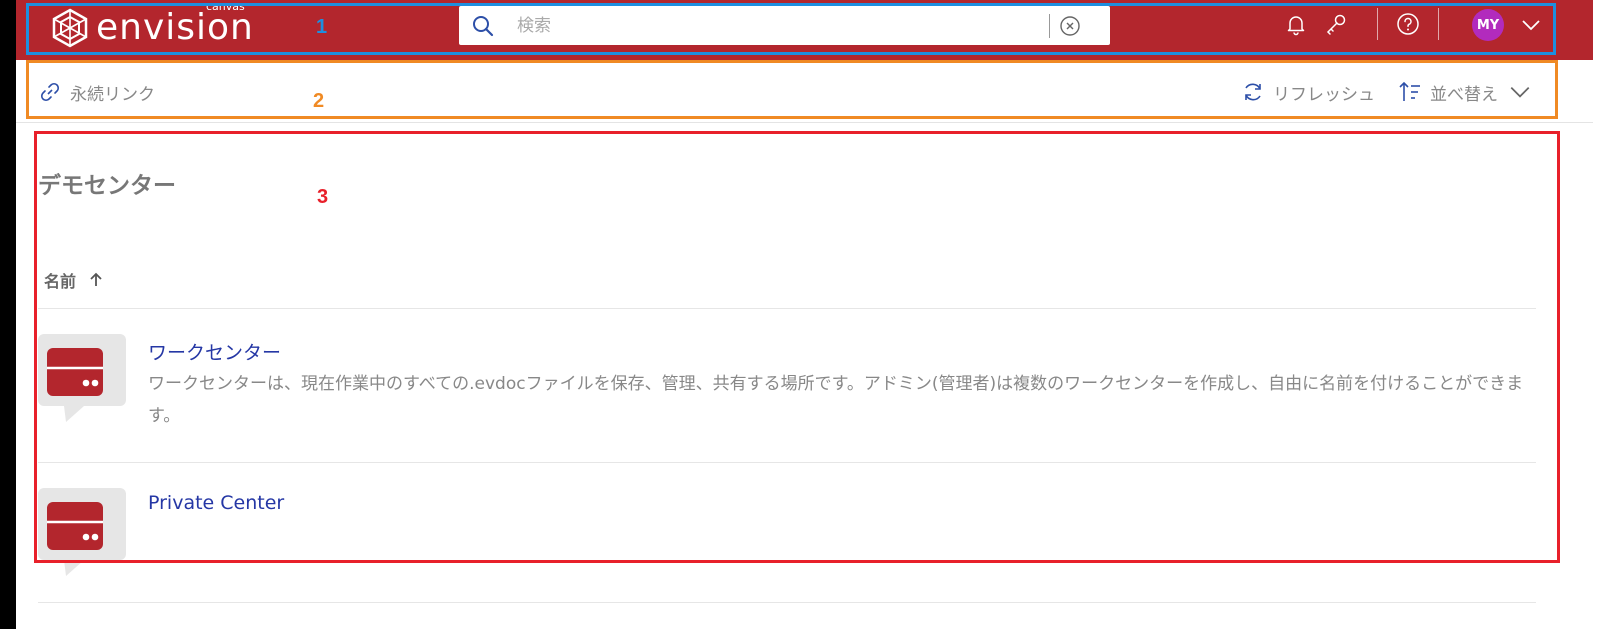 The height and width of the screenshot is (629, 1615). Describe the element at coordinates (319, 101) in the screenshot. I see `annotation-label-2: 2` at that location.